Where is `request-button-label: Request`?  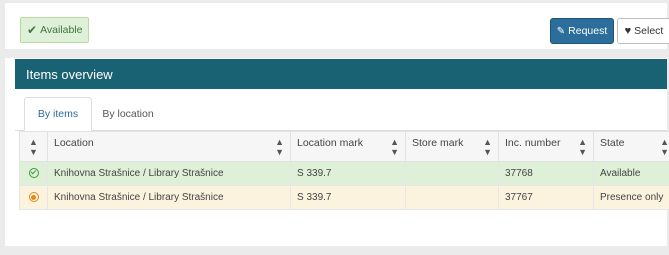
request-button-label: Request is located at coordinates (588, 31).